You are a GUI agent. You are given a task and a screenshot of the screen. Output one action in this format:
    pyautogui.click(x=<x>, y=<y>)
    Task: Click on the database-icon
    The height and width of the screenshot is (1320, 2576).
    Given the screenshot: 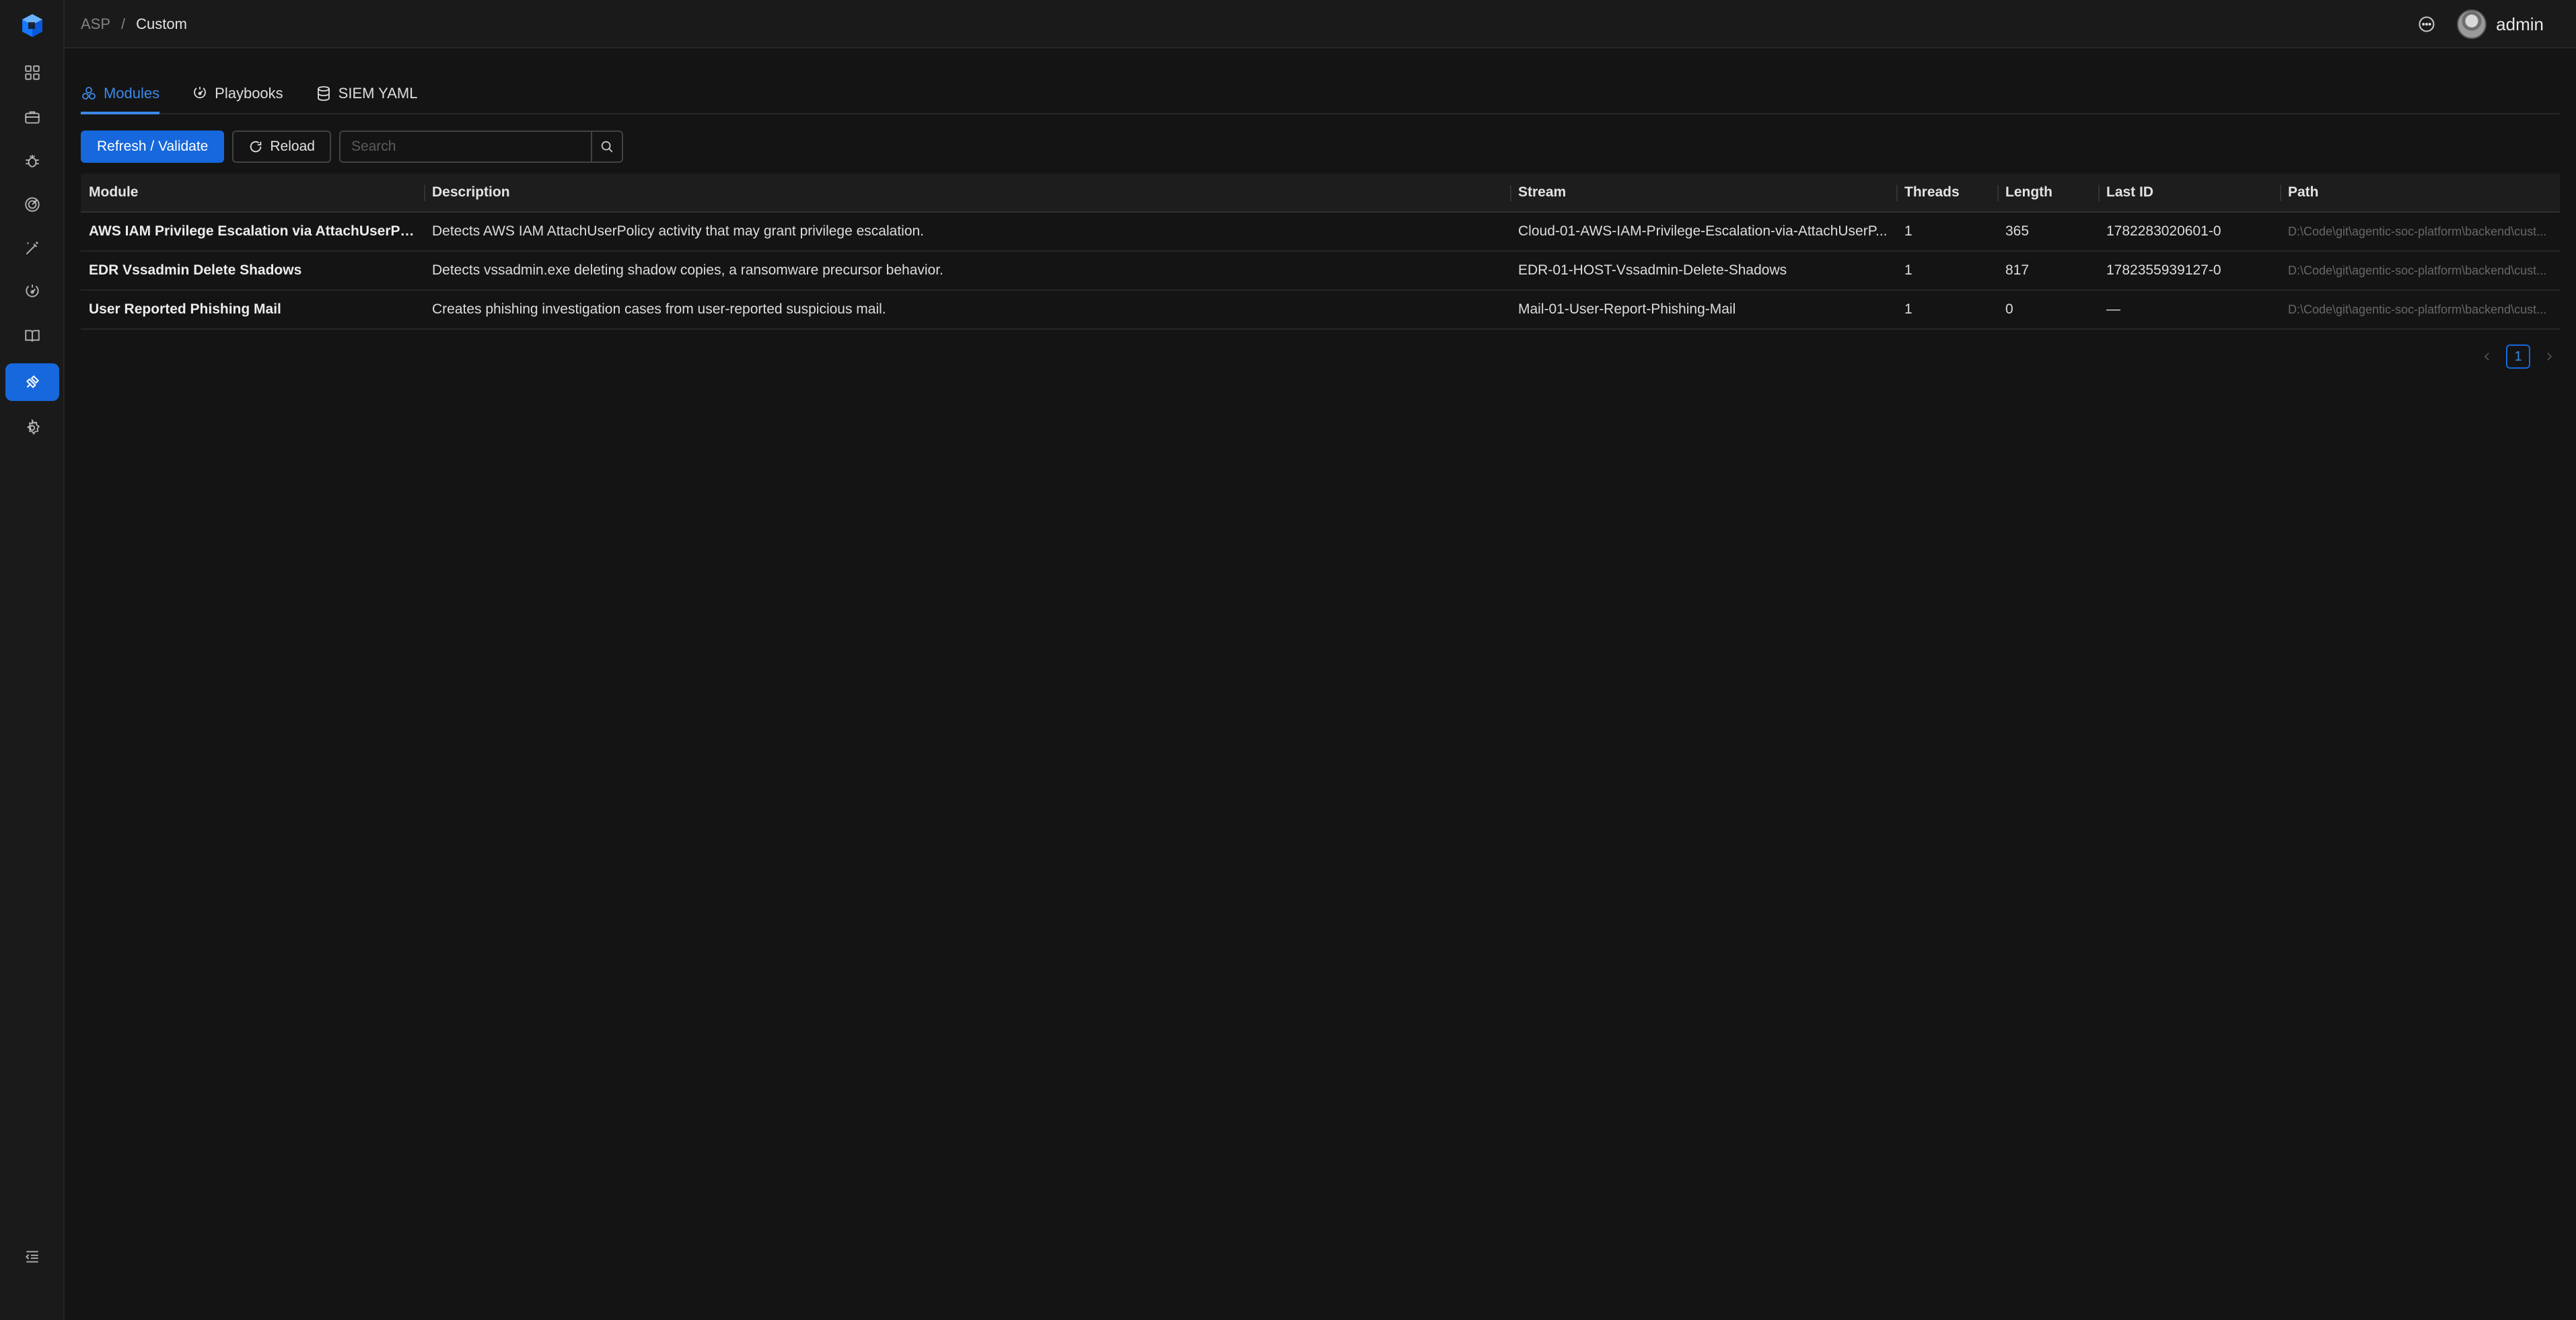 What is the action you would take?
    pyautogui.click(x=323, y=93)
    